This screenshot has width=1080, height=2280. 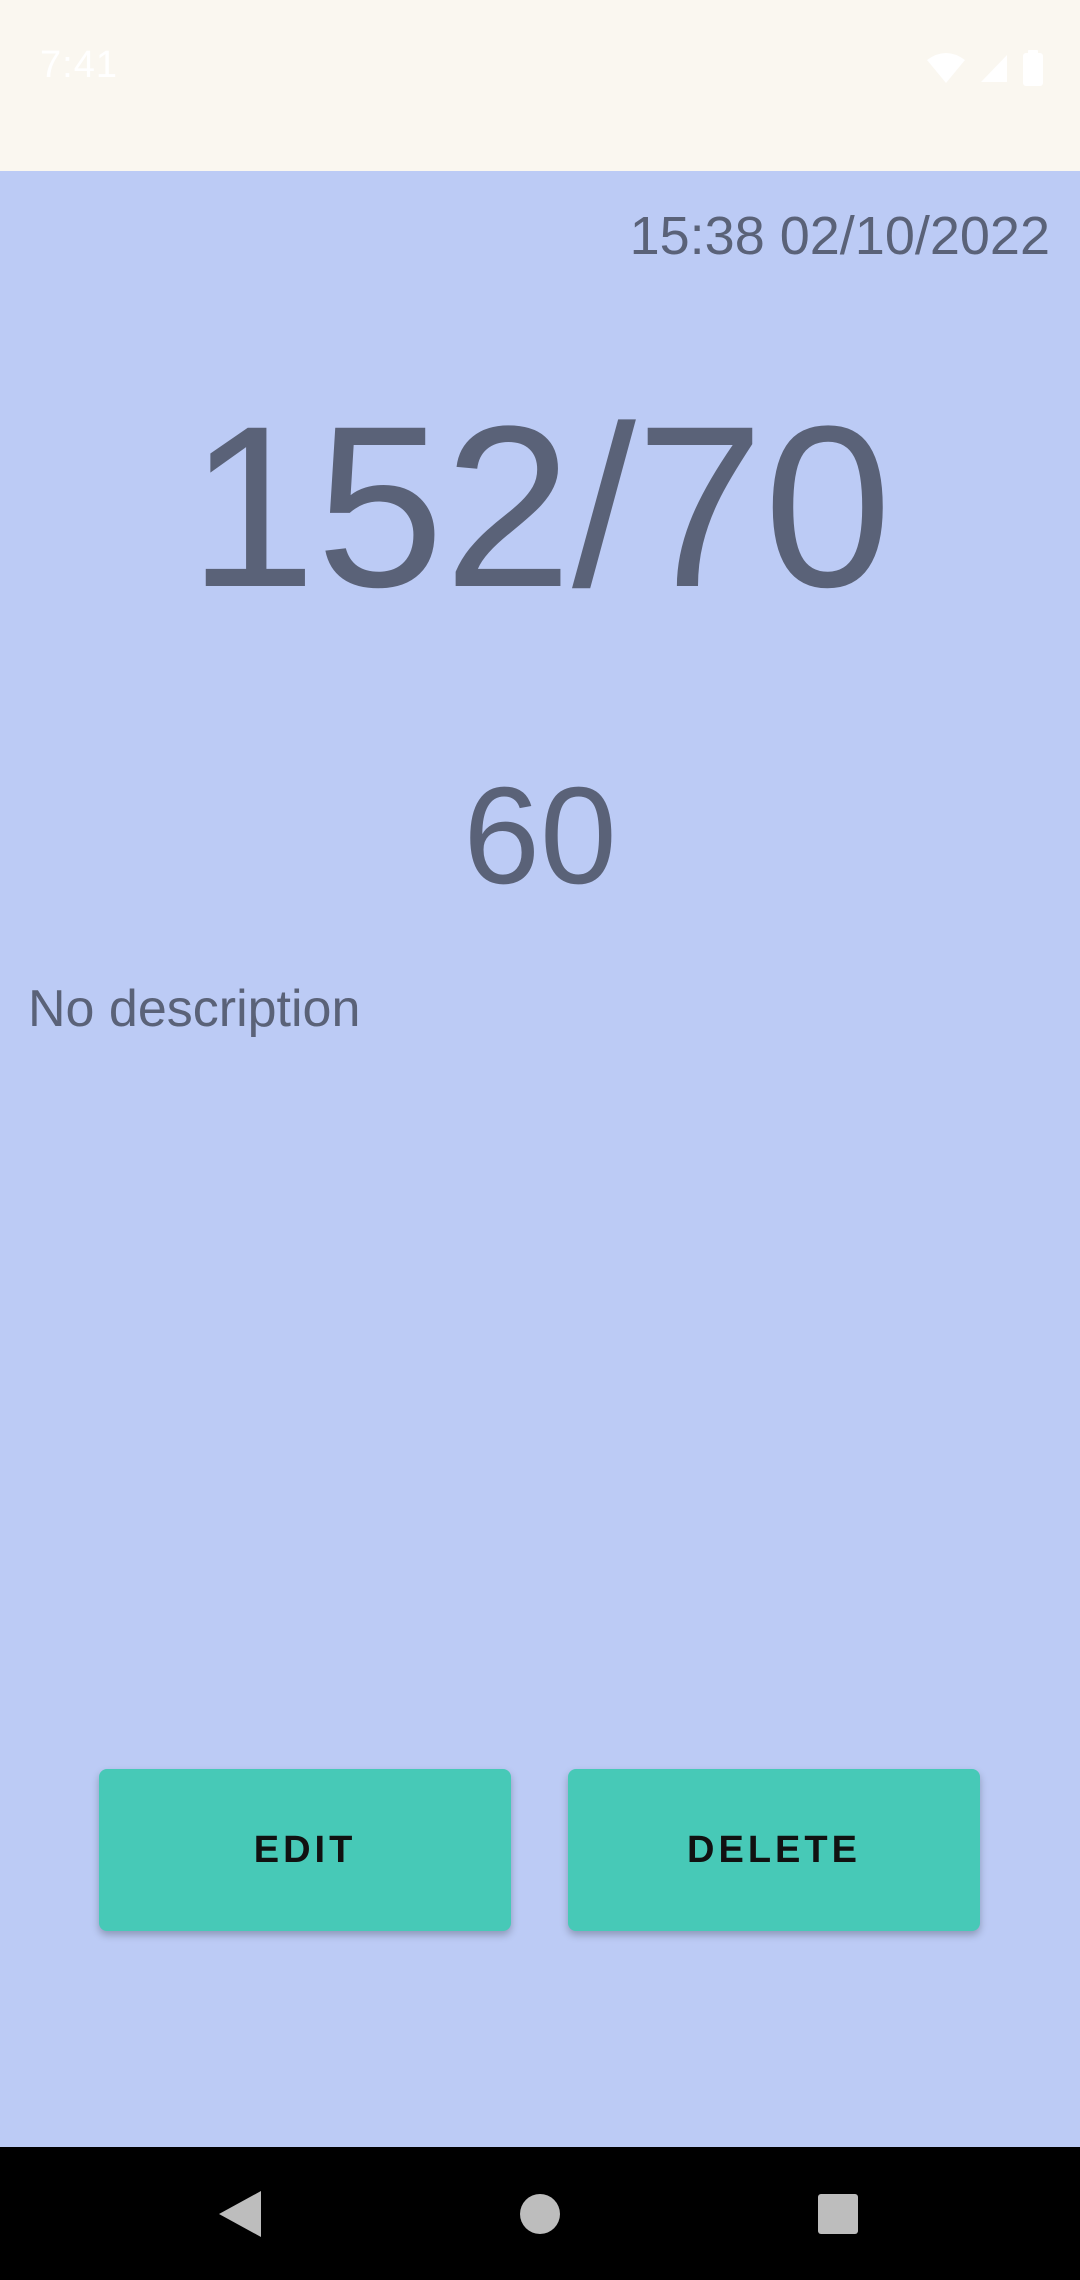 What do you see at coordinates (838, 2213) in the screenshot?
I see `recents-icon` at bounding box center [838, 2213].